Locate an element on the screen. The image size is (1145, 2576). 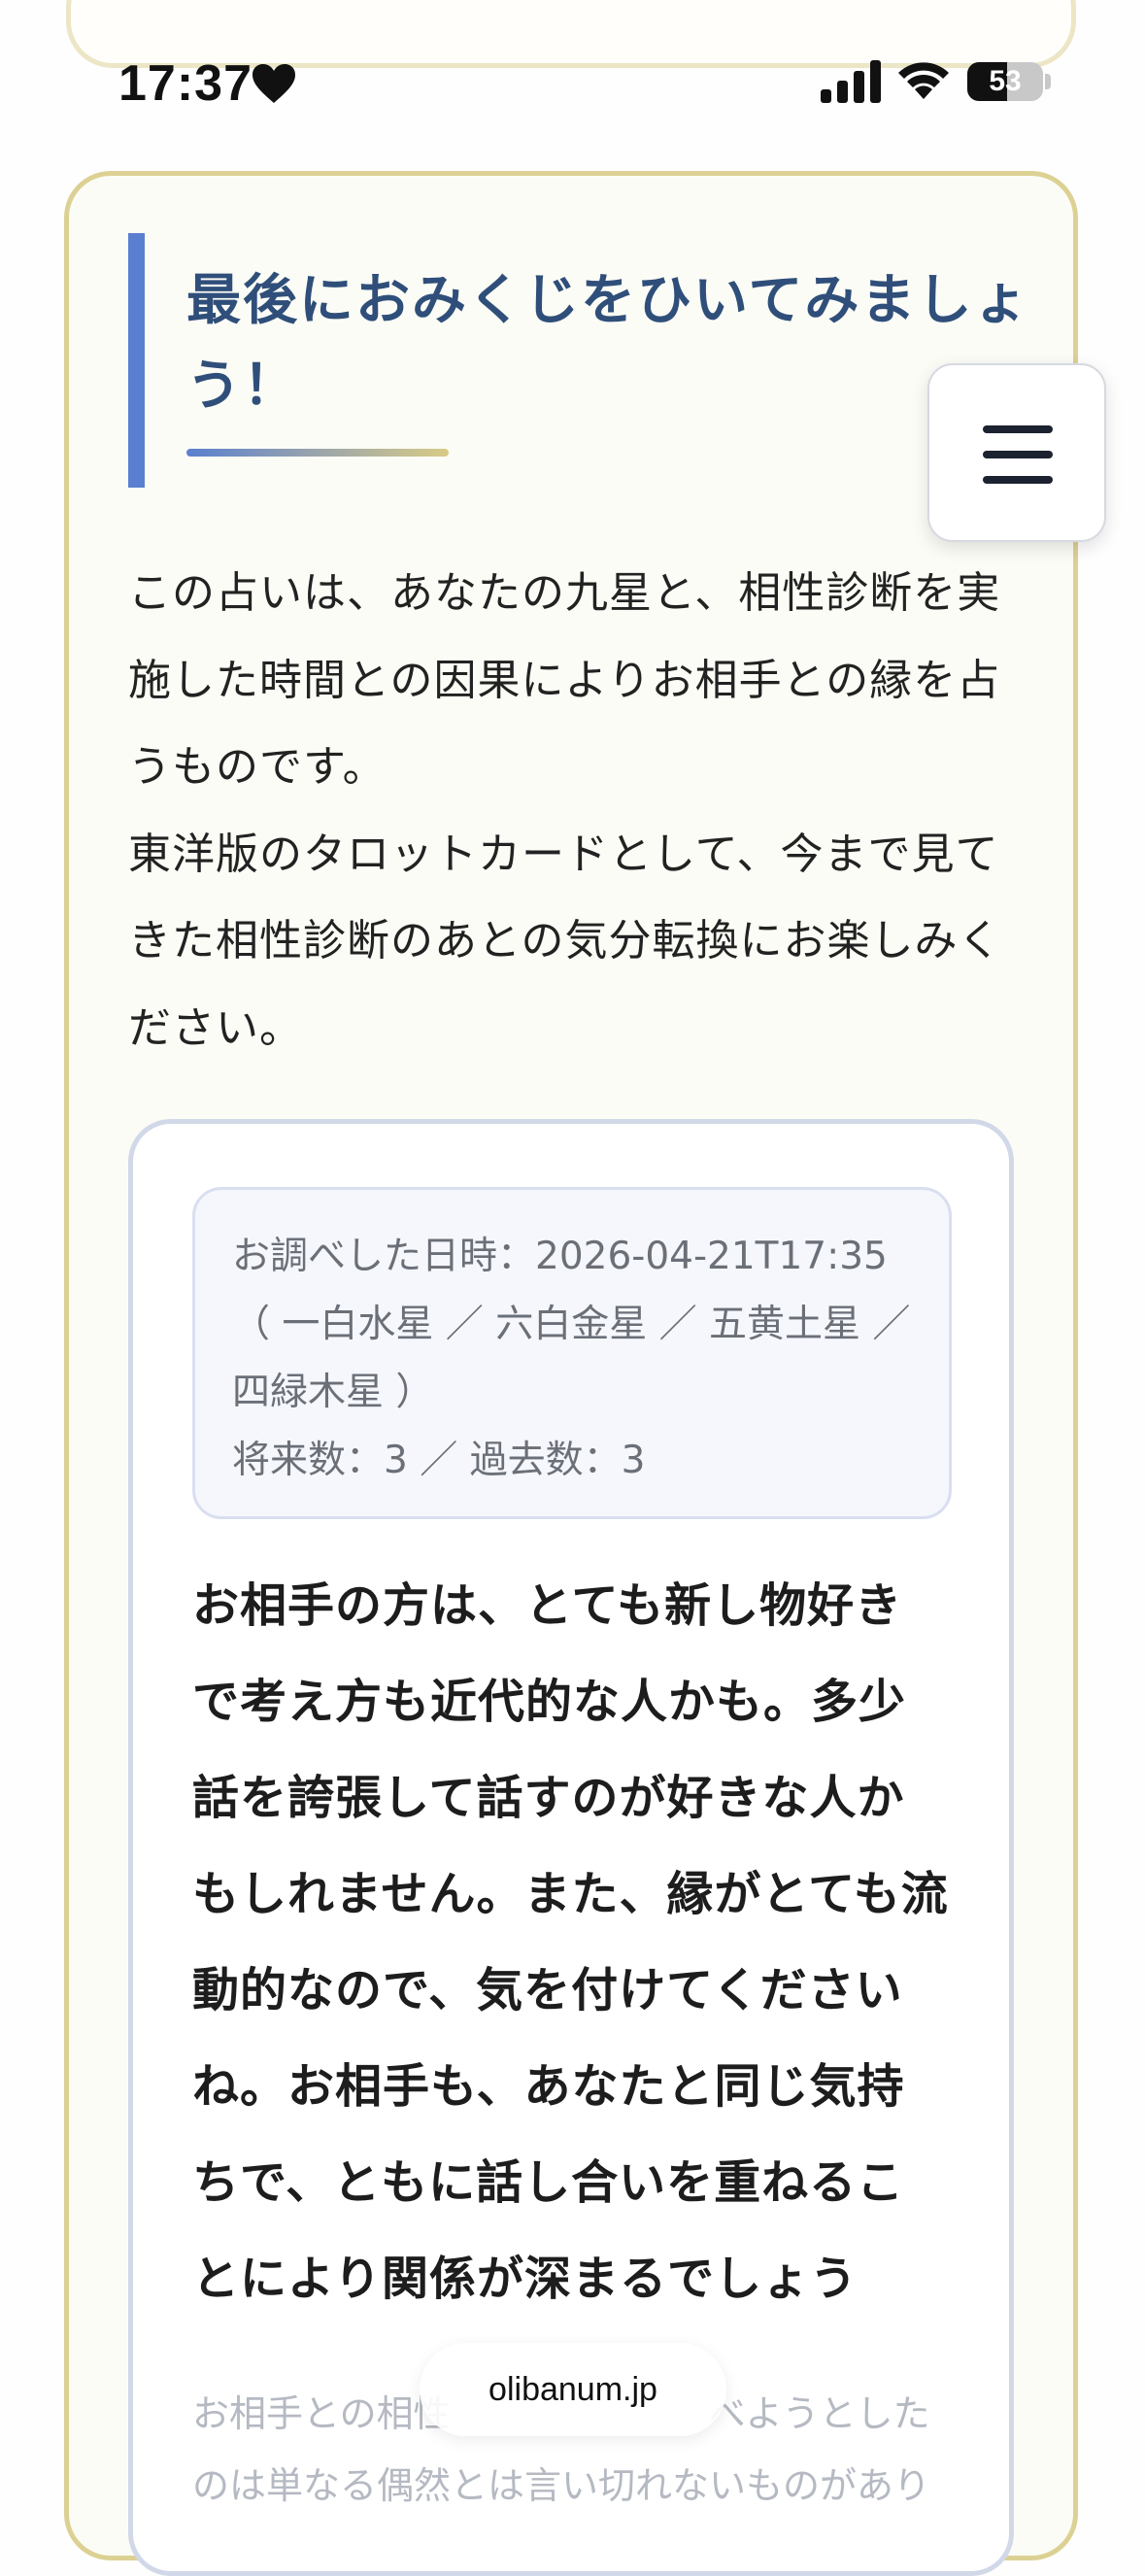
faded-note-line-2: のは単なる偶然とは言い切れないものがあり is located at coordinates (561, 2485).